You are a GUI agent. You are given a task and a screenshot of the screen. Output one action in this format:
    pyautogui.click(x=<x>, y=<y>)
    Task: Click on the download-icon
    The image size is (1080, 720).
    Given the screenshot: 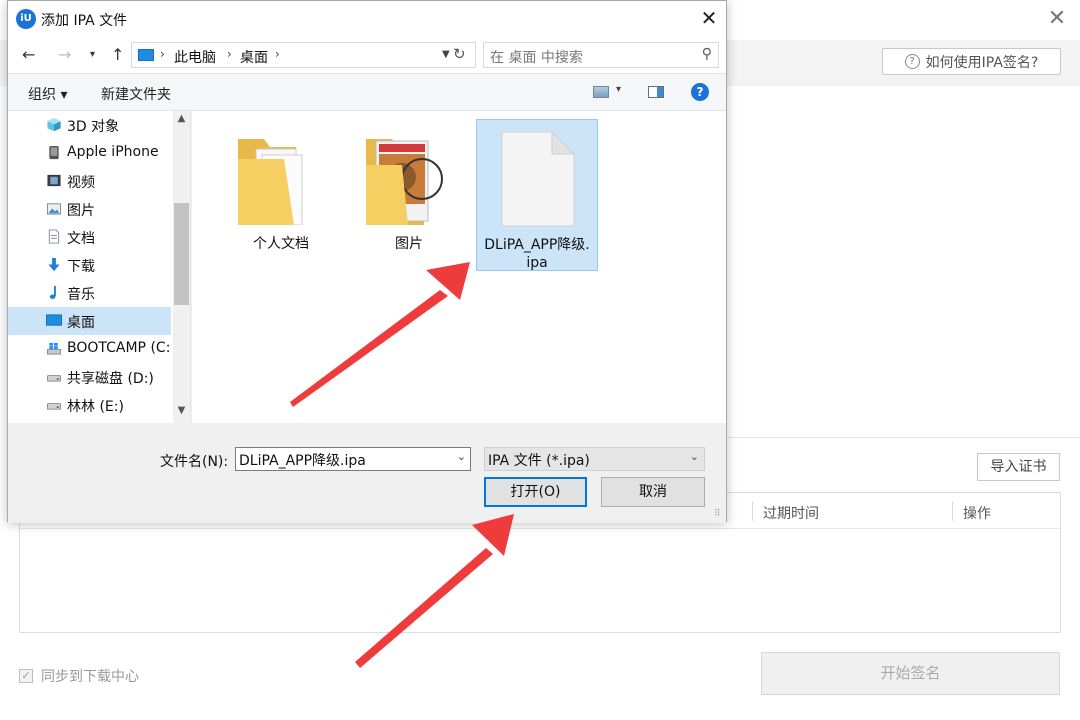 What is the action you would take?
    pyautogui.click(x=54, y=264)
    